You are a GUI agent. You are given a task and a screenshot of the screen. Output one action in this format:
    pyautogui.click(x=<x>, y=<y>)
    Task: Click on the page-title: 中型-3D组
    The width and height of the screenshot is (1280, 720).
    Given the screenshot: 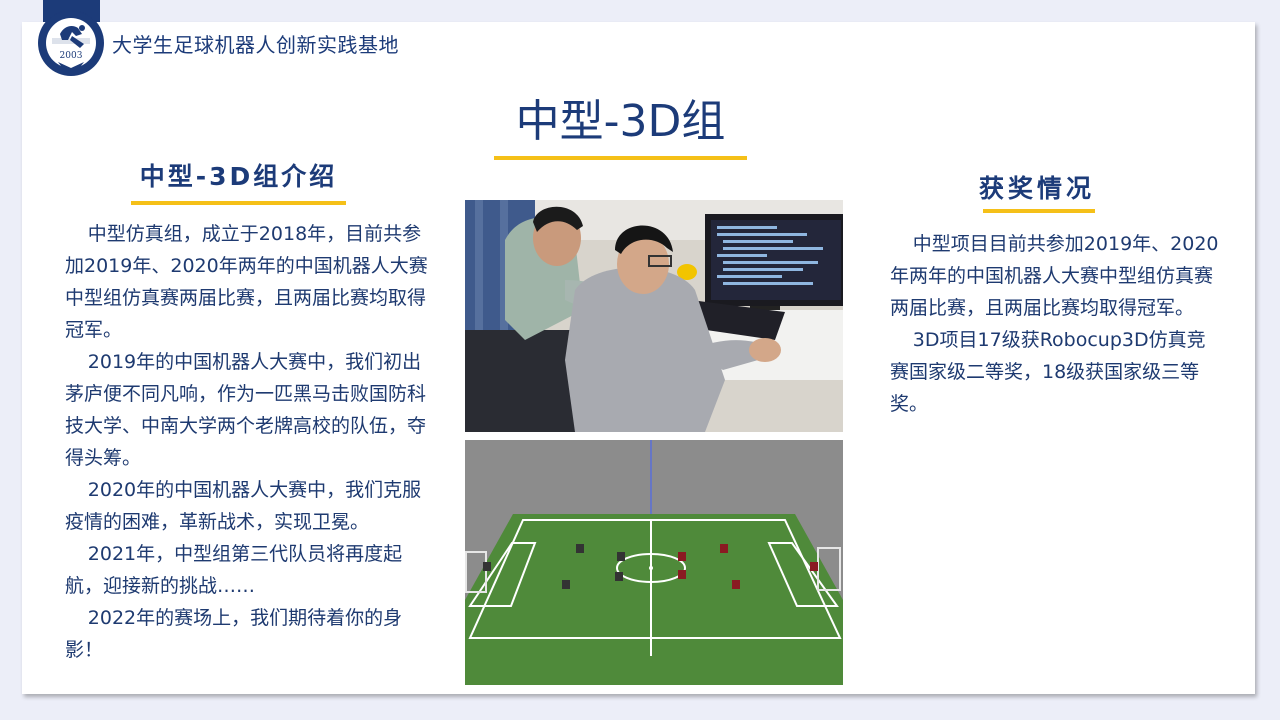 What is the action you would take?
    pyautogui.click(x=620, y=121)
    